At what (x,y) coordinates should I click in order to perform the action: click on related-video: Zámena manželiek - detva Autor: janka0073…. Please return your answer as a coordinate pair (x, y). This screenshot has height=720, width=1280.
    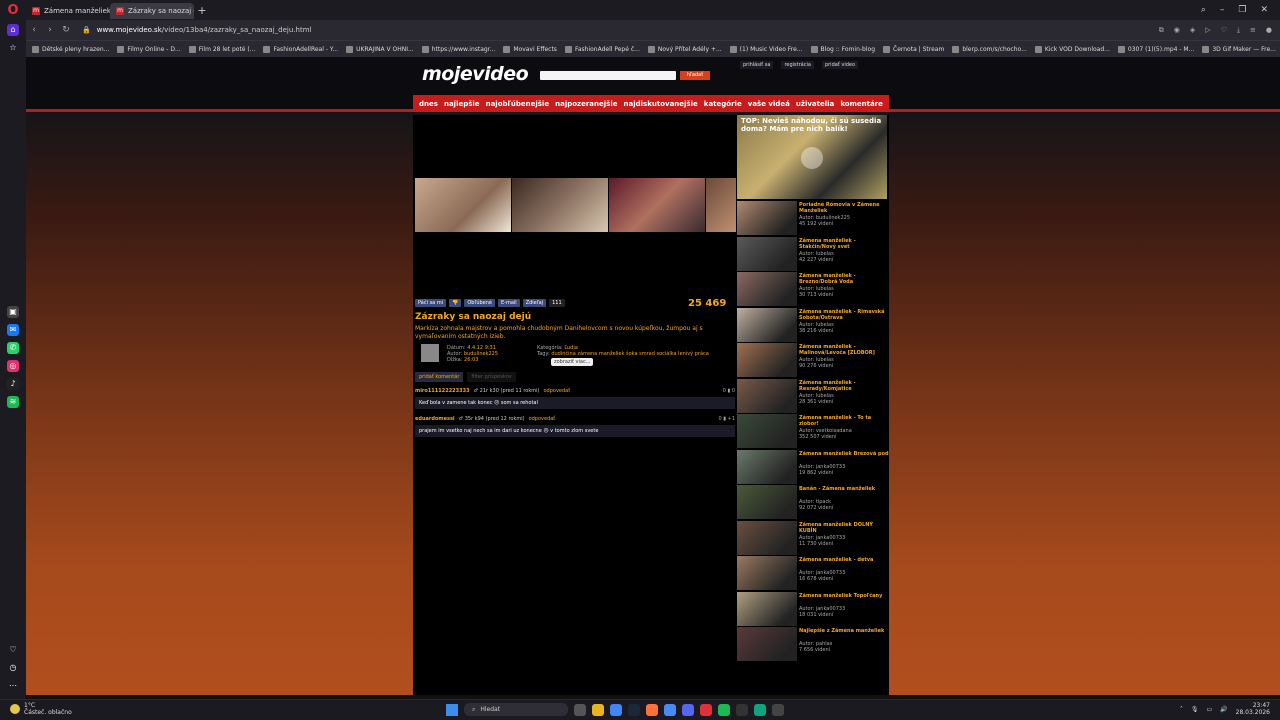
    Looking at the image, I should click on (813, 573).